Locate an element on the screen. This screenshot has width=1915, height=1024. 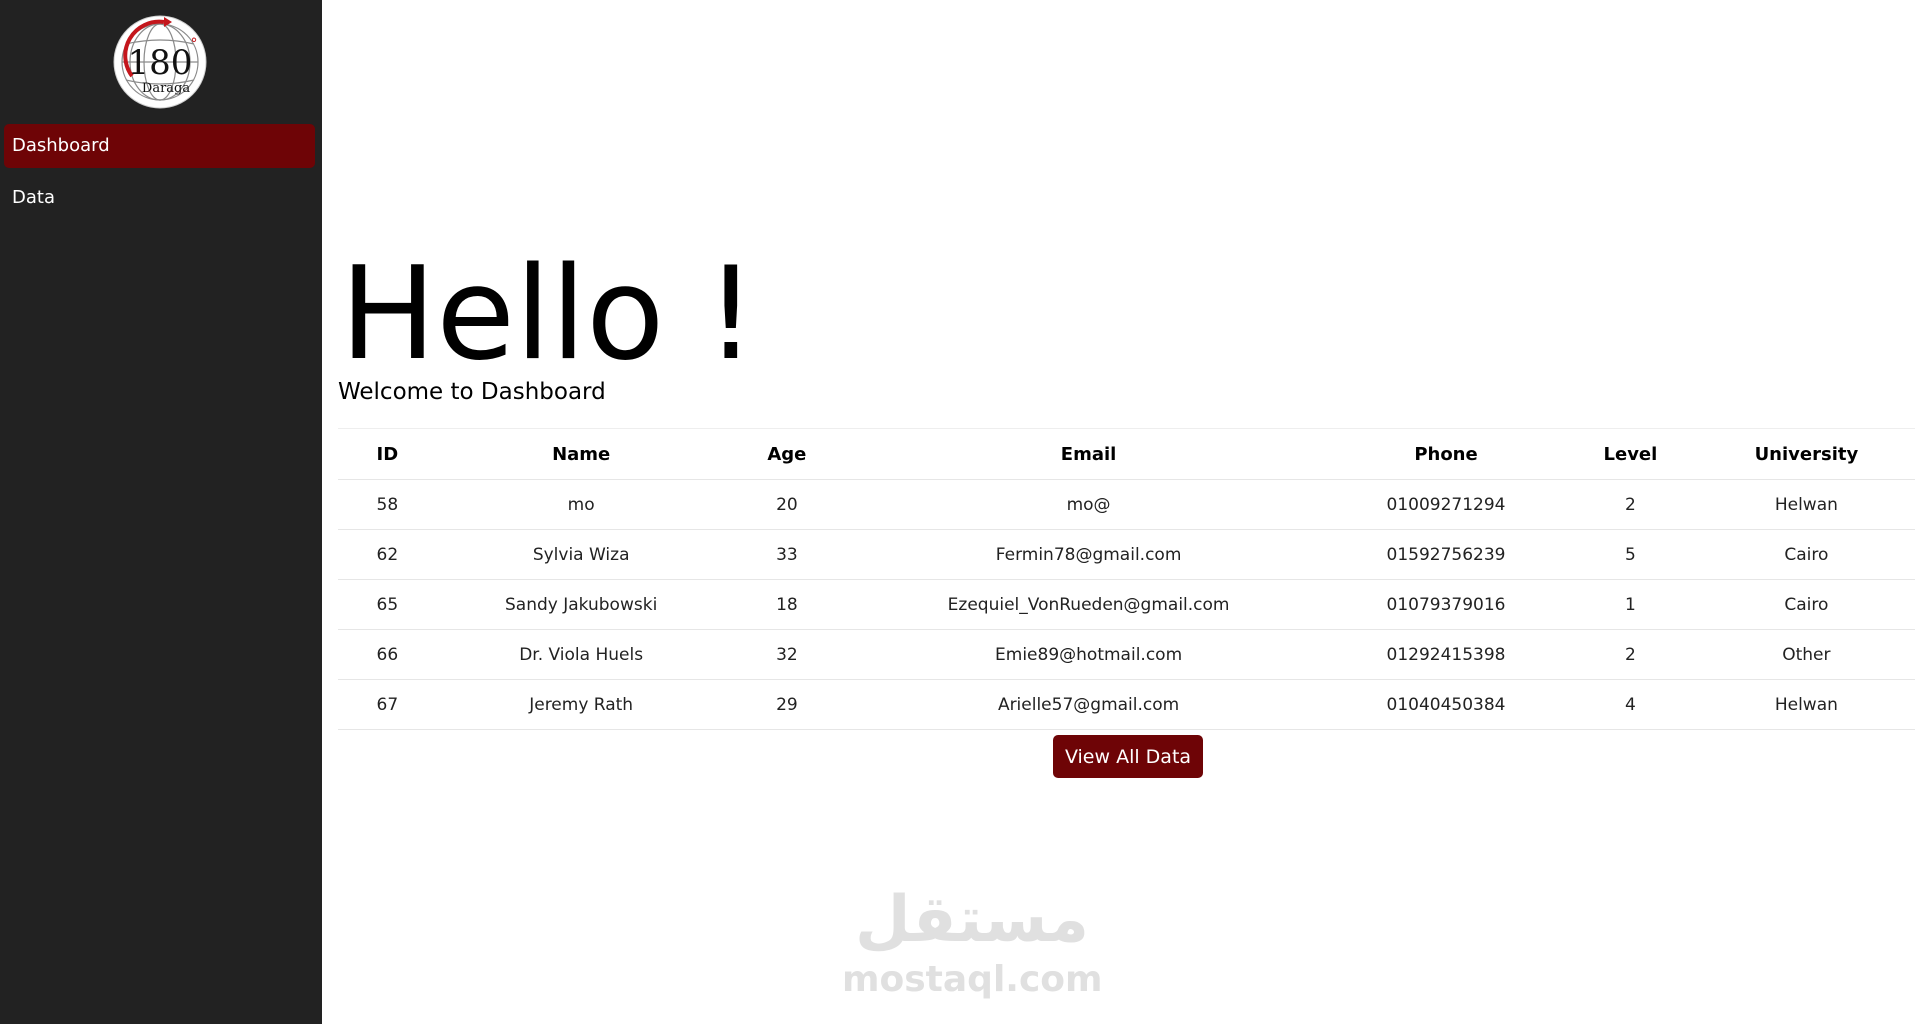
column-header-level: Level is located at coordinates (1630, 454).